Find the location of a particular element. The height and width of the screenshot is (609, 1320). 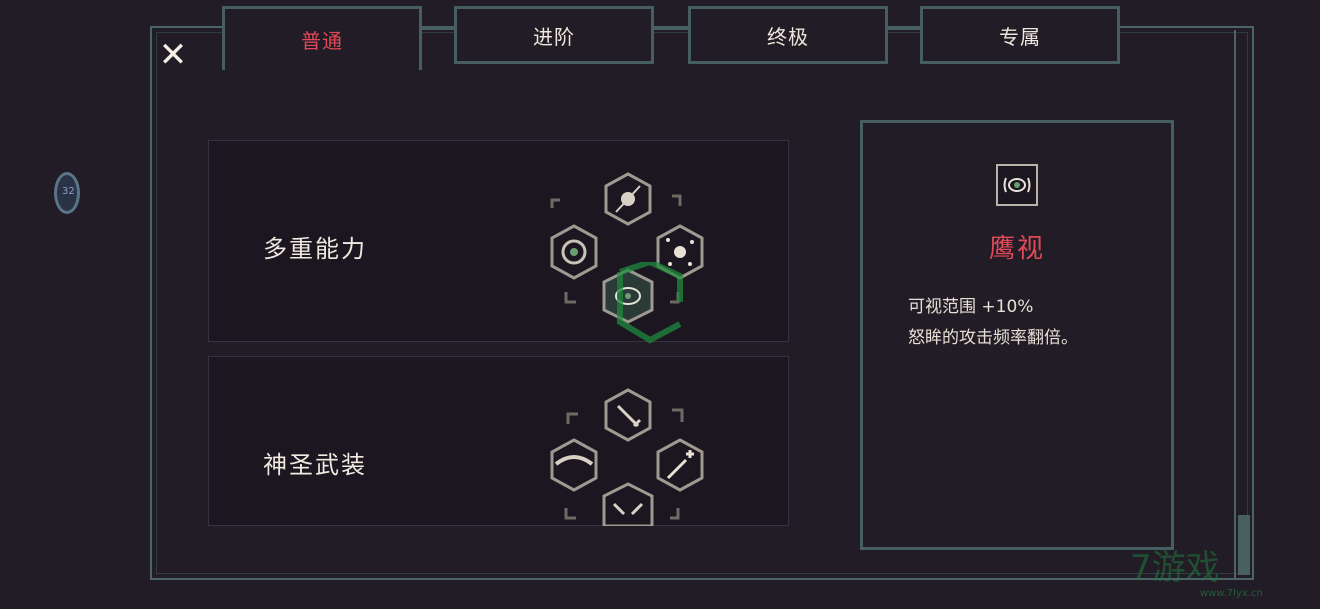

eagle-eye-icon is located at coordinates (1017, 185).